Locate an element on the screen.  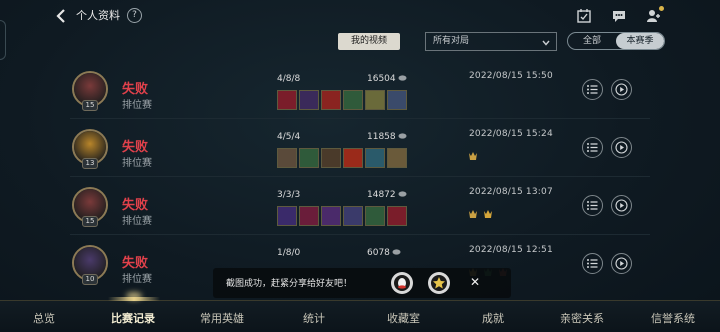
add-friend-icon is located at coordinates (655, 15).